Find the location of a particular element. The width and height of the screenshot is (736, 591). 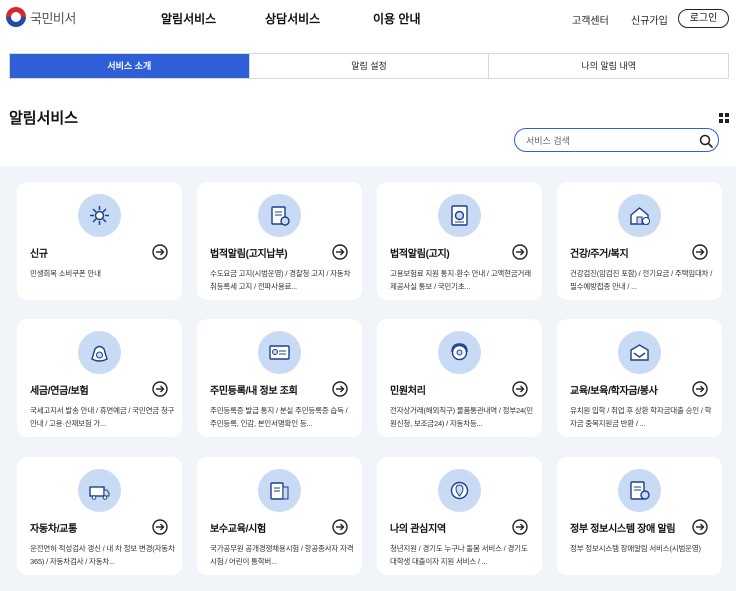

top-header: 국민비서 알림서비스 상담서비스 이용 안내 고객센터 신규가입 로그인 is located at coordinates (368, 18).